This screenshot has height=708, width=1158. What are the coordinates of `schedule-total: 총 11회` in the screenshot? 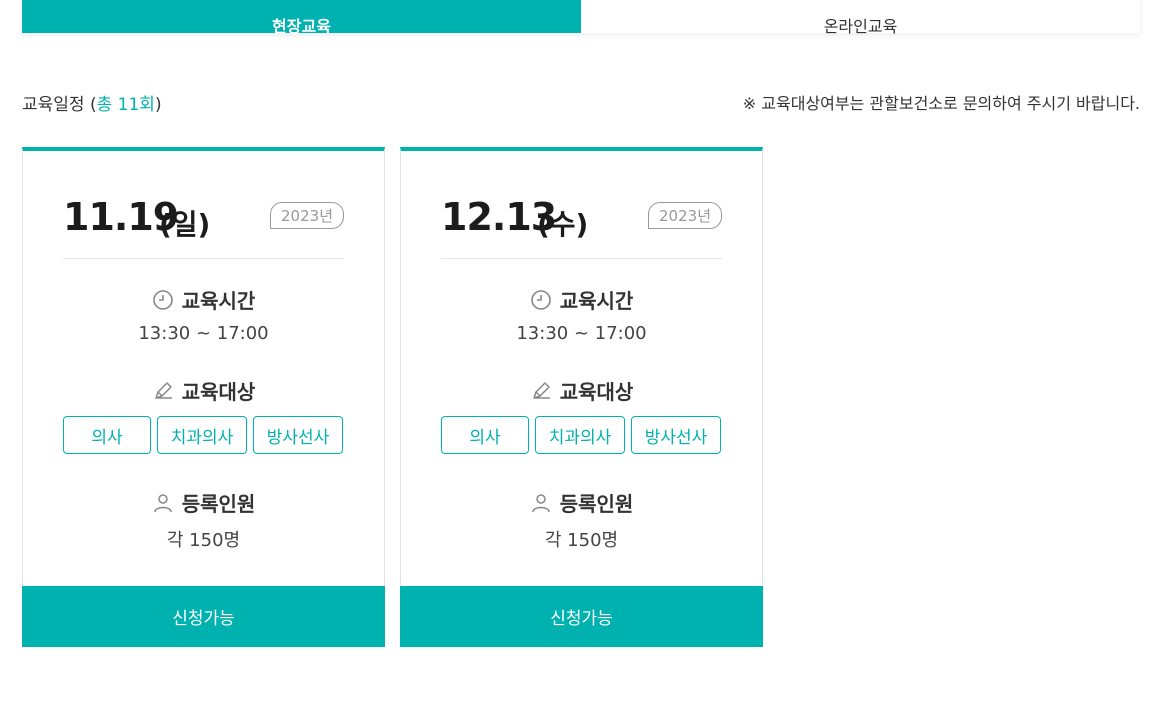 It's located at (125, 105).